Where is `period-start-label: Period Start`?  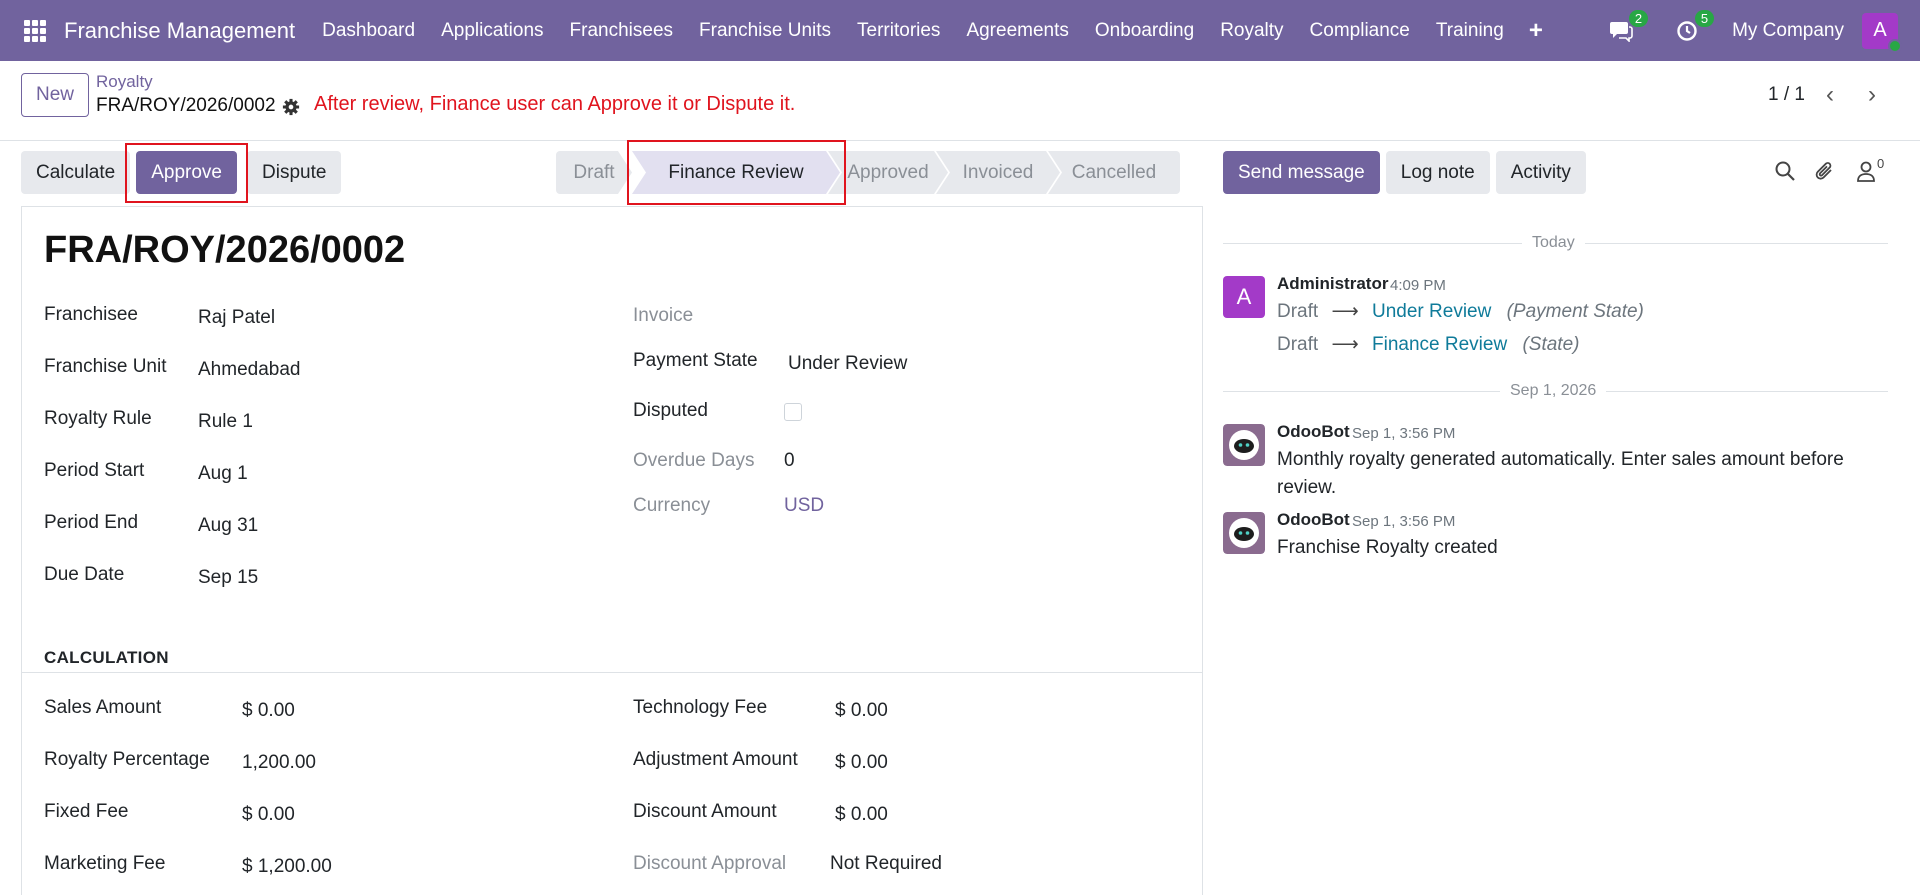
period-start-label: Period Start is located at coordinates (94, 470).